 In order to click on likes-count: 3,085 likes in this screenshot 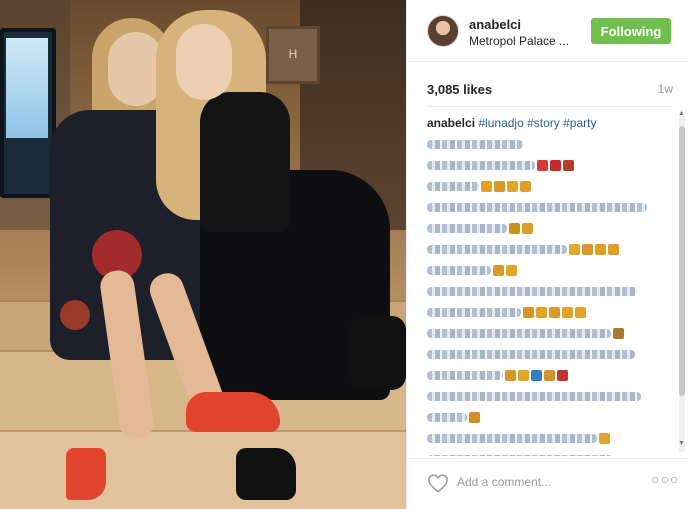, I will do `click(459, 89)`.